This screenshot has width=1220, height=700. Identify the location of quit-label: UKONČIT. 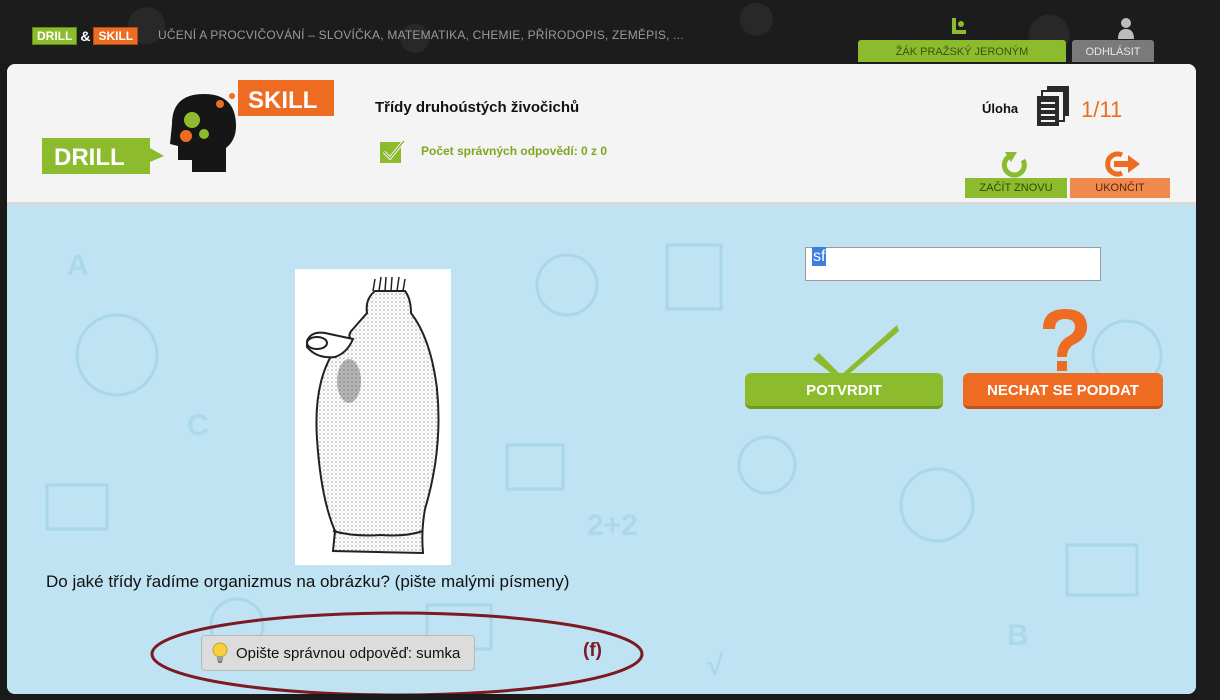
(1120, 188).